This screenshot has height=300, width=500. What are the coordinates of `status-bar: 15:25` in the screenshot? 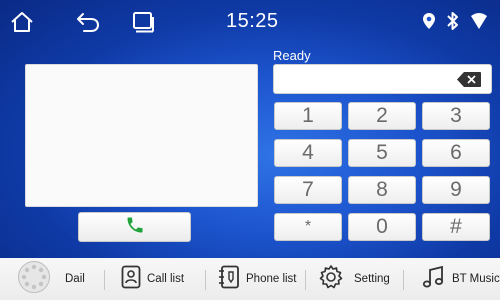 It's located at (250, 22).